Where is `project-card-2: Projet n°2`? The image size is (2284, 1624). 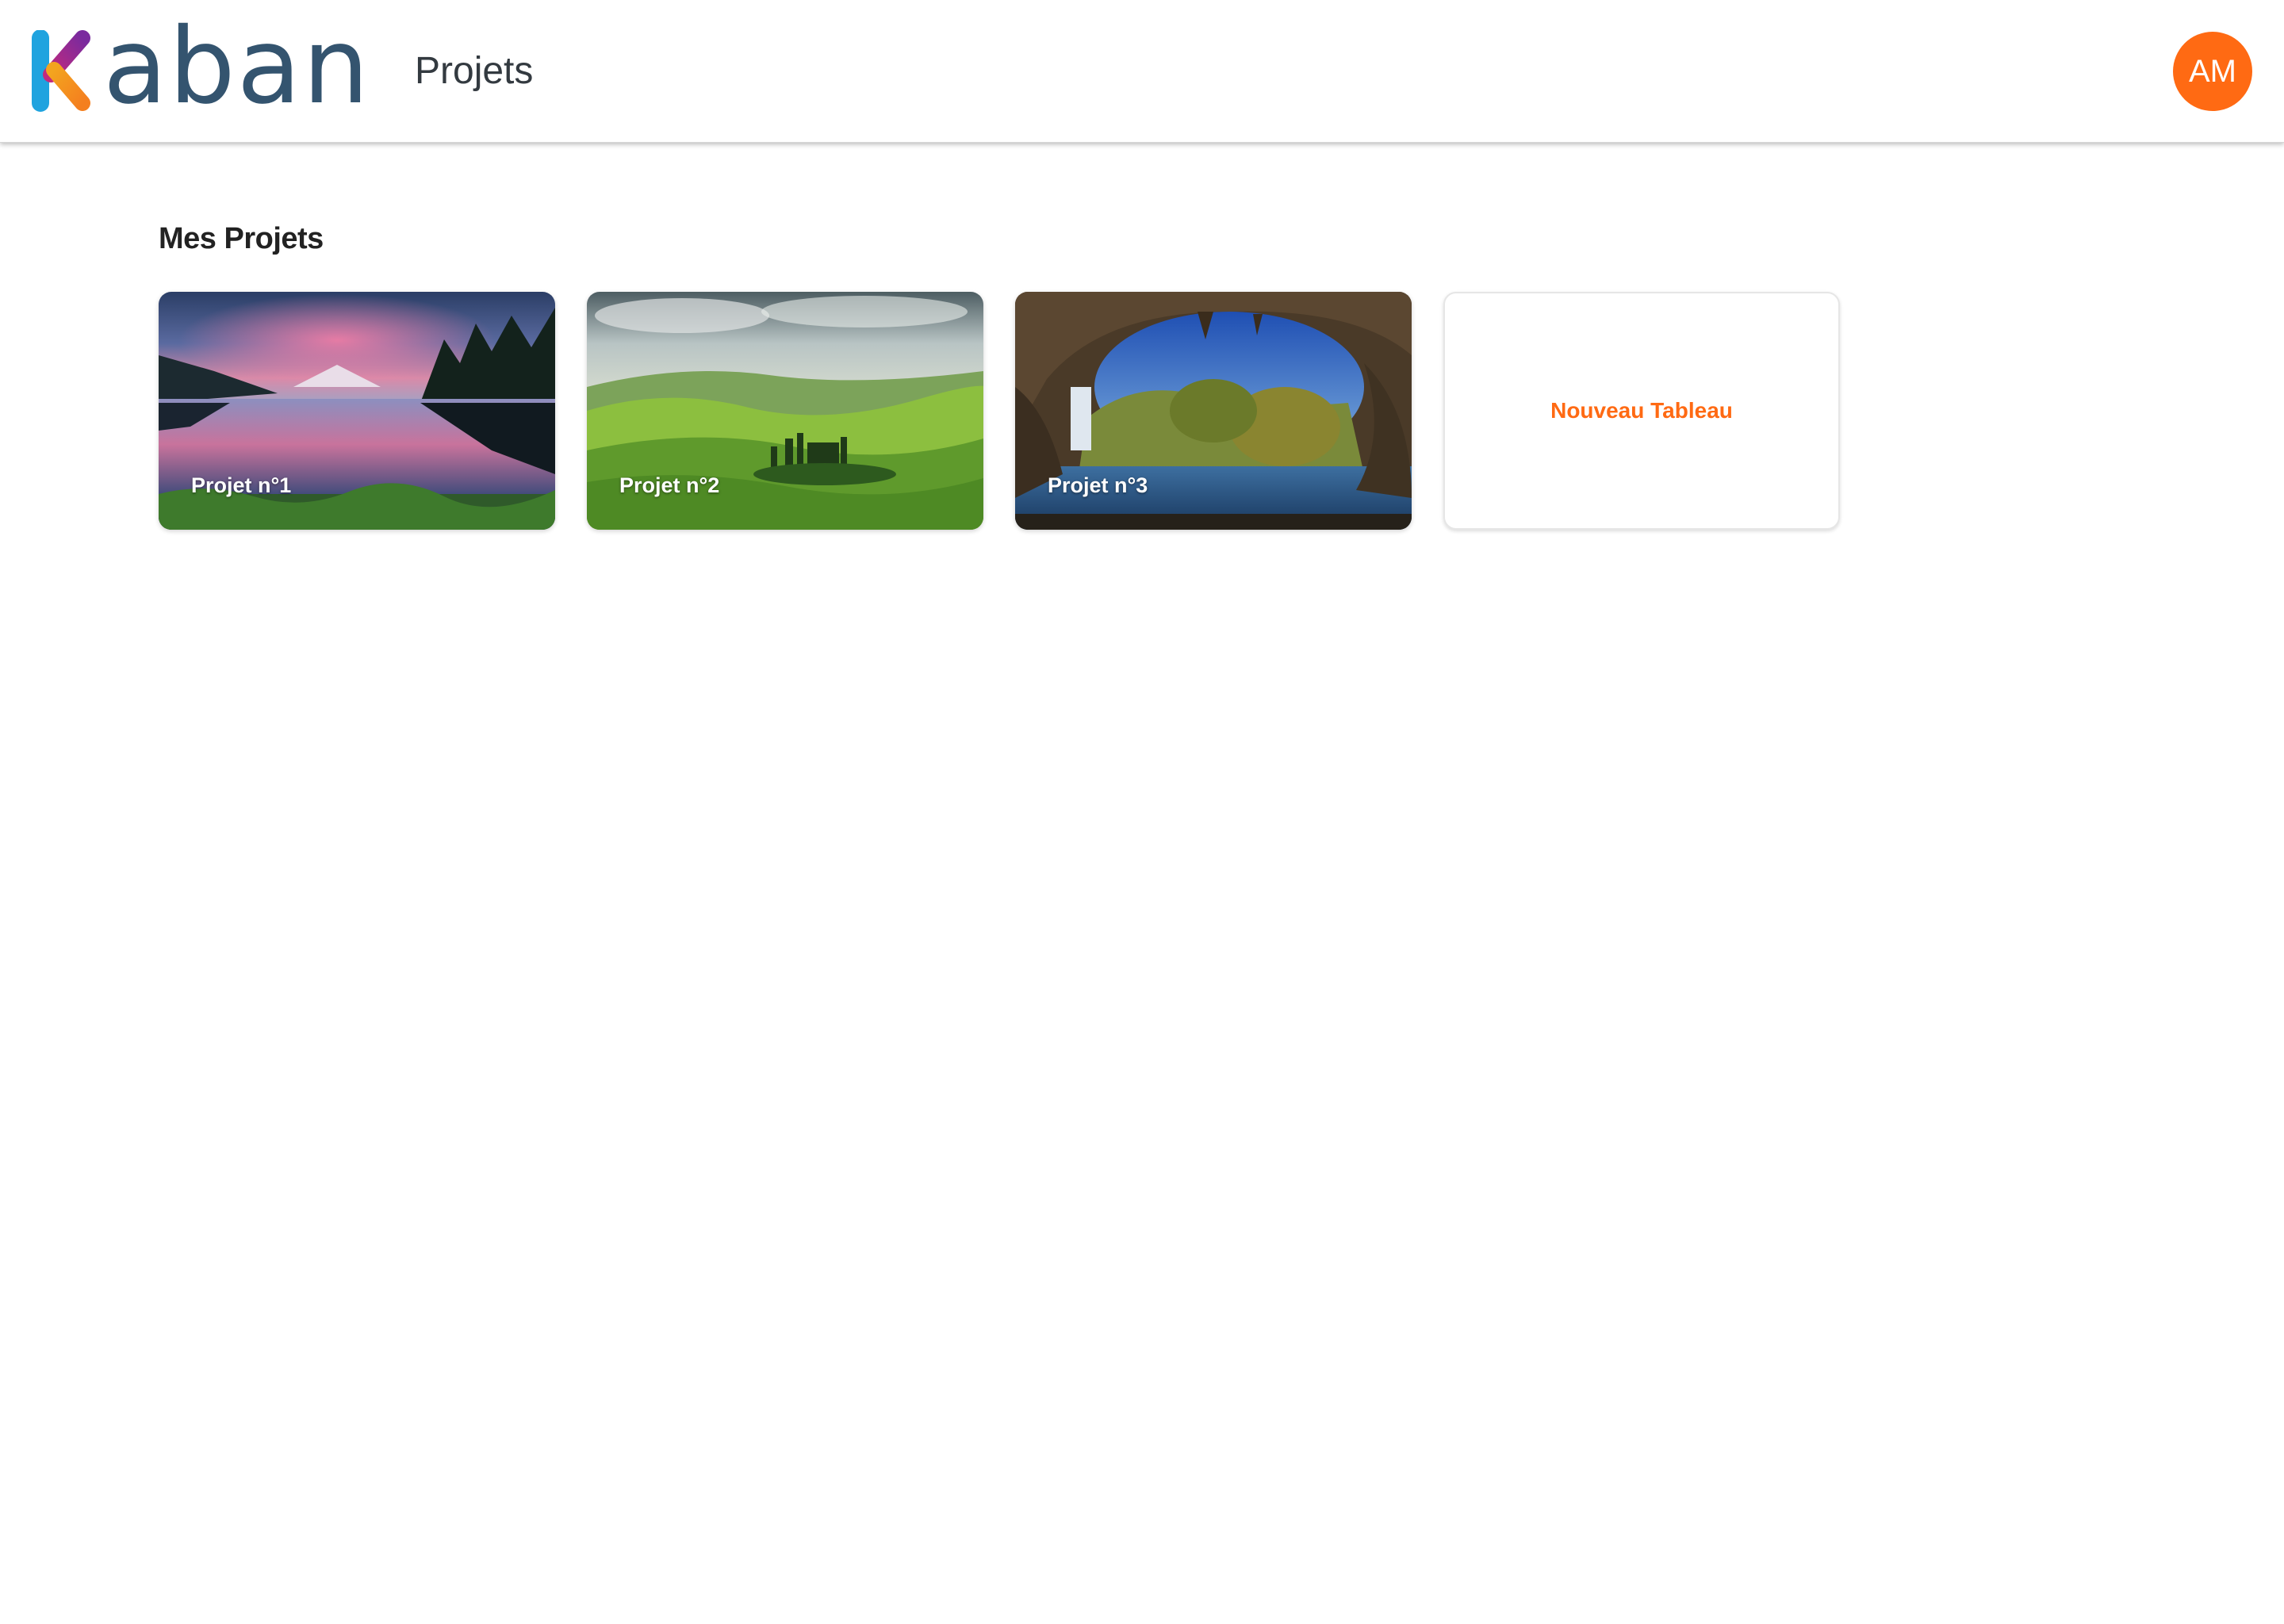
project-card-2: Projet n°2 is located at coordinates (785, 411).